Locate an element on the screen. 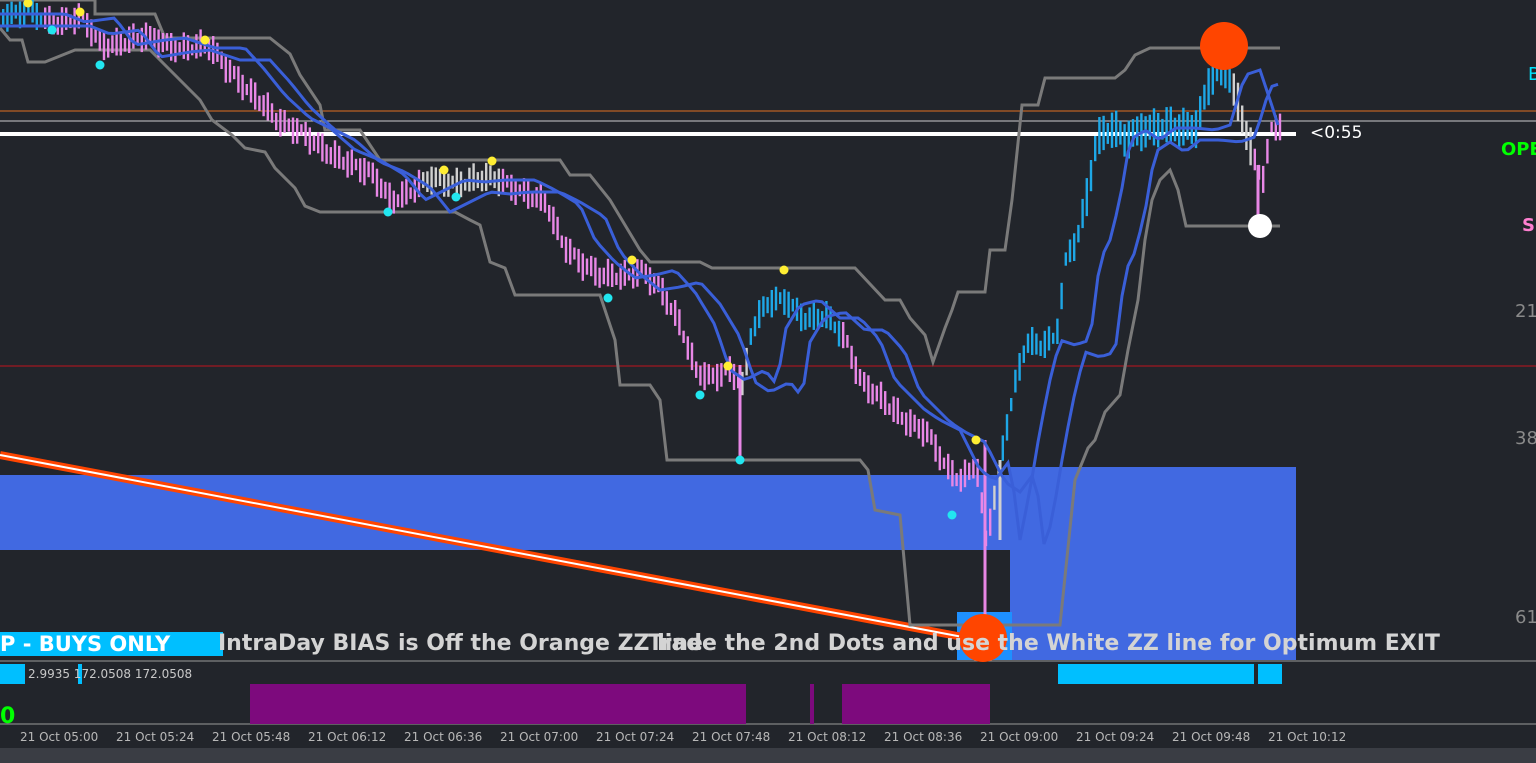 The image size is (1536, 763). time-axis-label: 21 Oct 07:24 is located at coordinates (635, 737).